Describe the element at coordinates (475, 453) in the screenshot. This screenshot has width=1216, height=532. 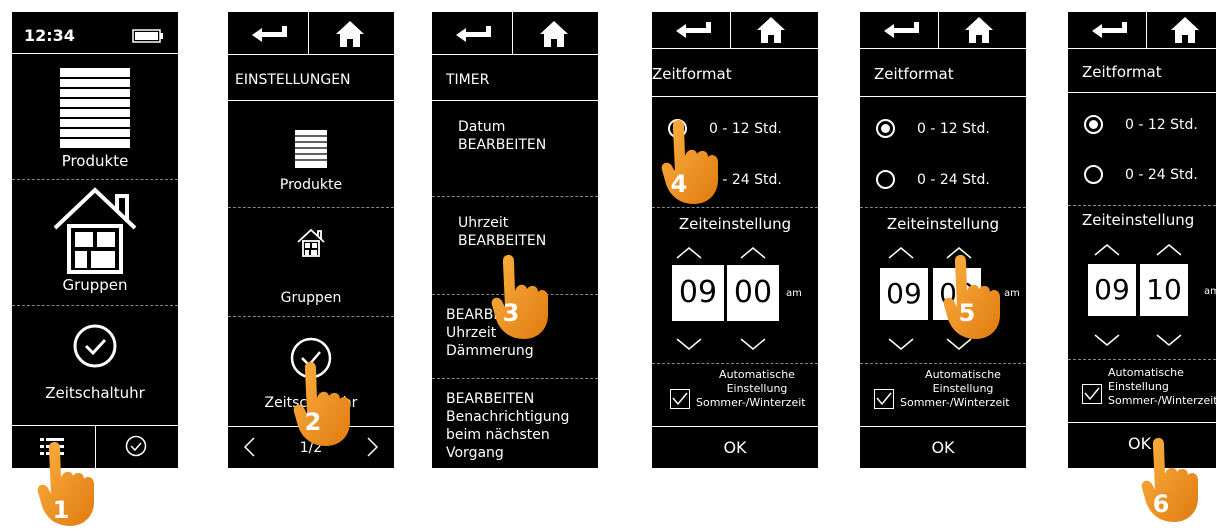
I see `timer-item-line: Vorgang` at that location.